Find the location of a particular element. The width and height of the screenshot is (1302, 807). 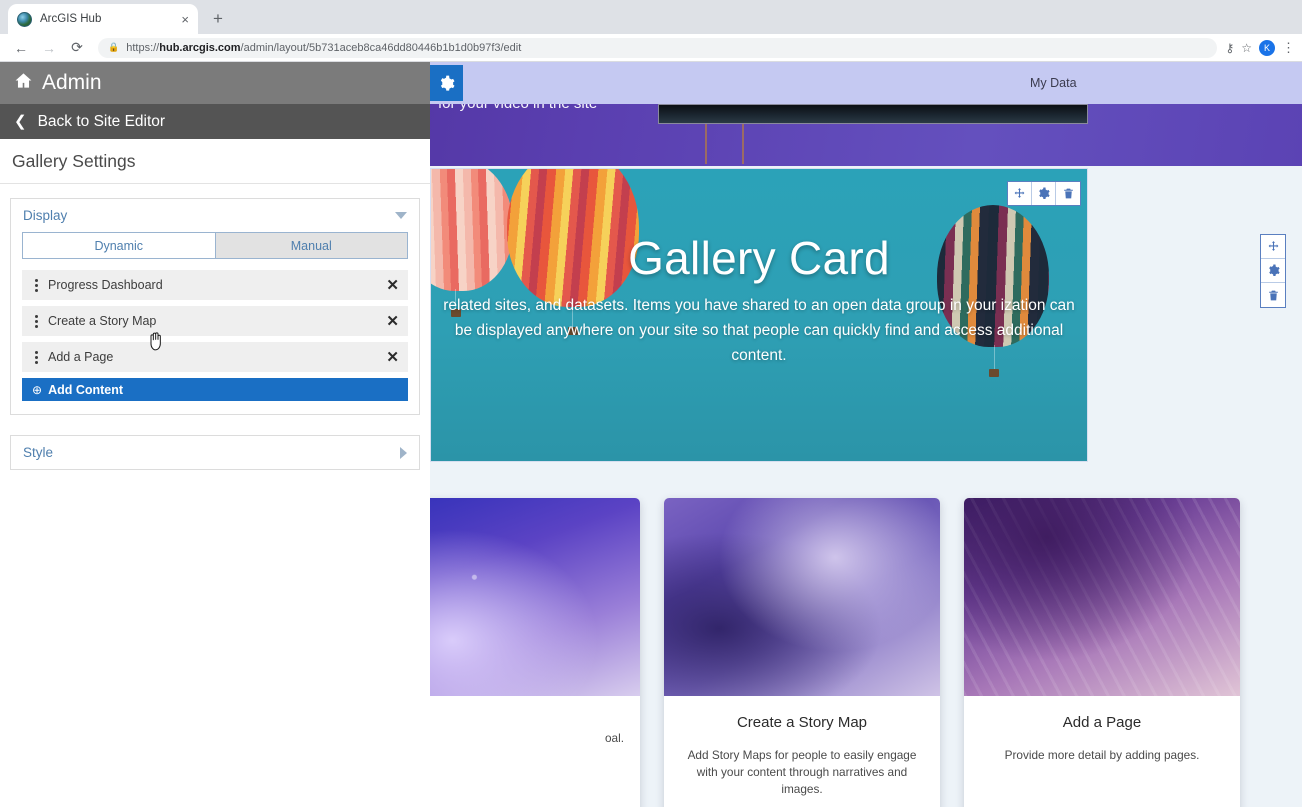

password-key-icon: ⚷ is located at coordinates (1229, 48).